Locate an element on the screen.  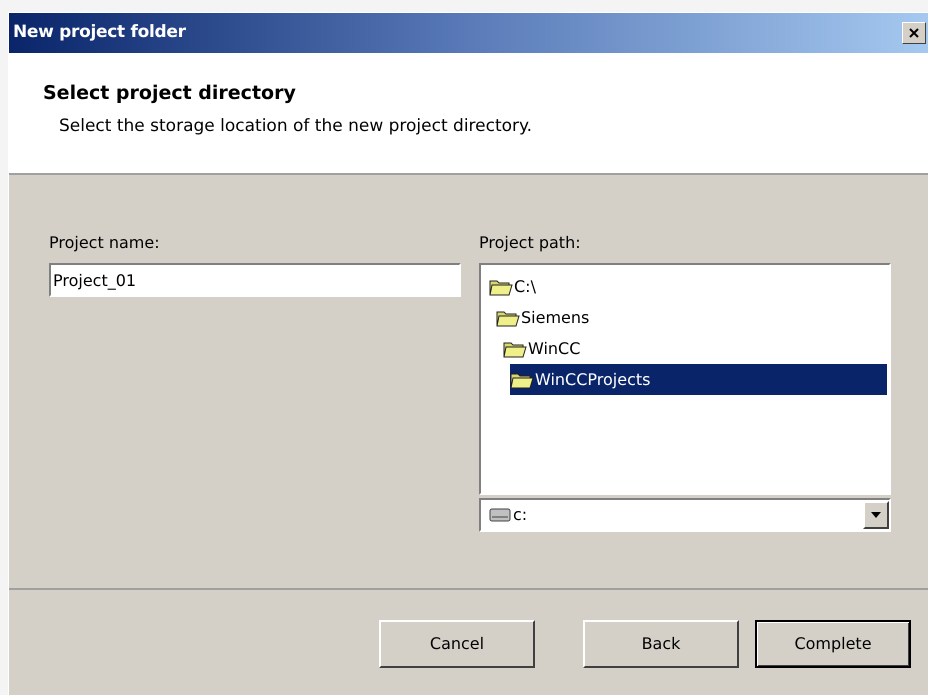
close-button is located at coordinates (914, 33).